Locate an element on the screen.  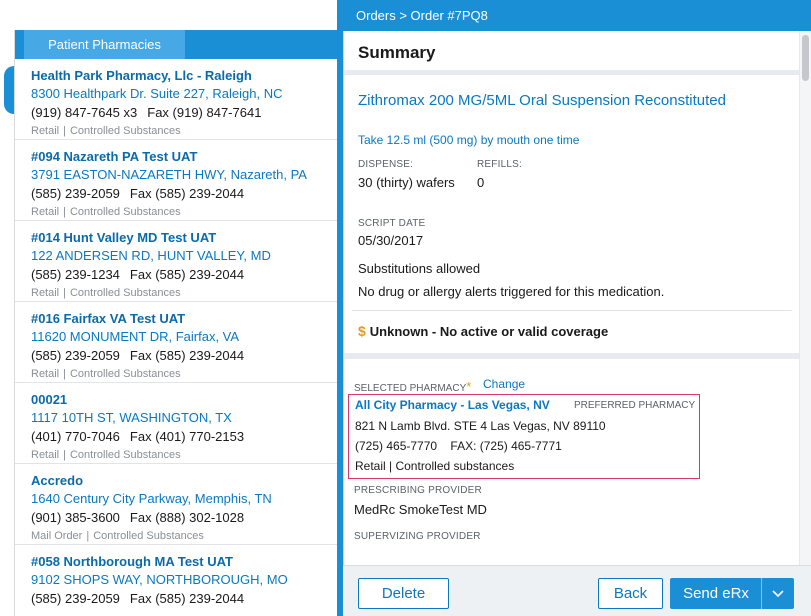
coverage-status: $ Unknown - No active or valid coverage is located at coordinates (483, 331).